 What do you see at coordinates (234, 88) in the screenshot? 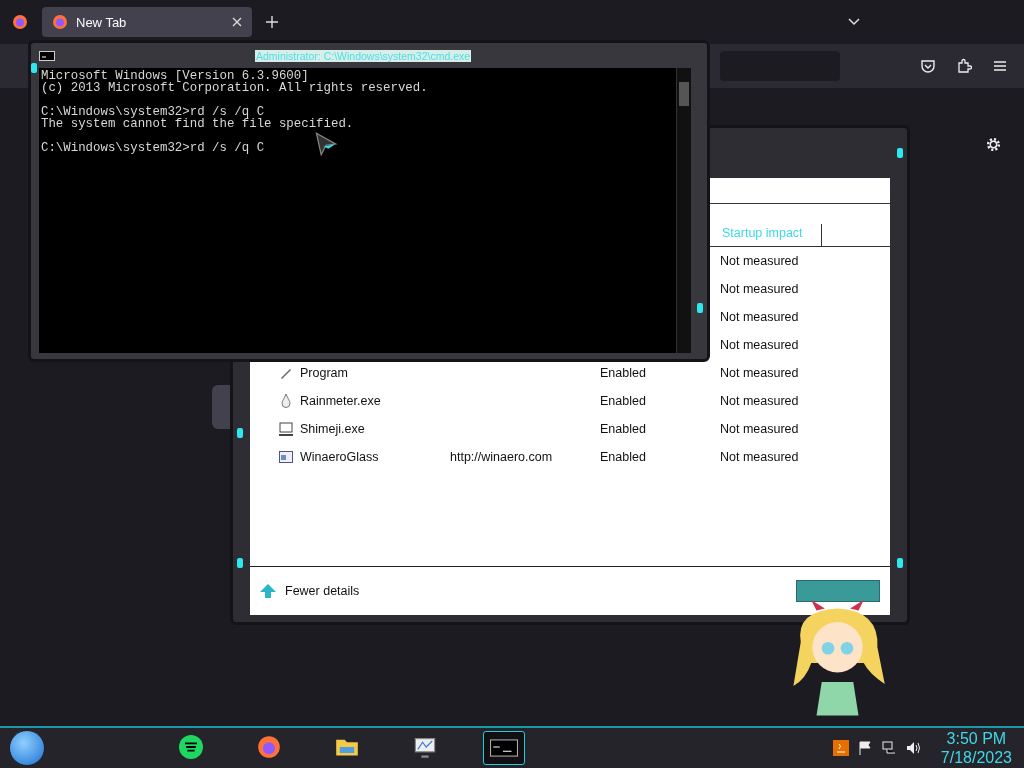
I see `console-line: (c) 2013 Microsoft Corporation. All rights reserved.` at bounding box center [234, 88].